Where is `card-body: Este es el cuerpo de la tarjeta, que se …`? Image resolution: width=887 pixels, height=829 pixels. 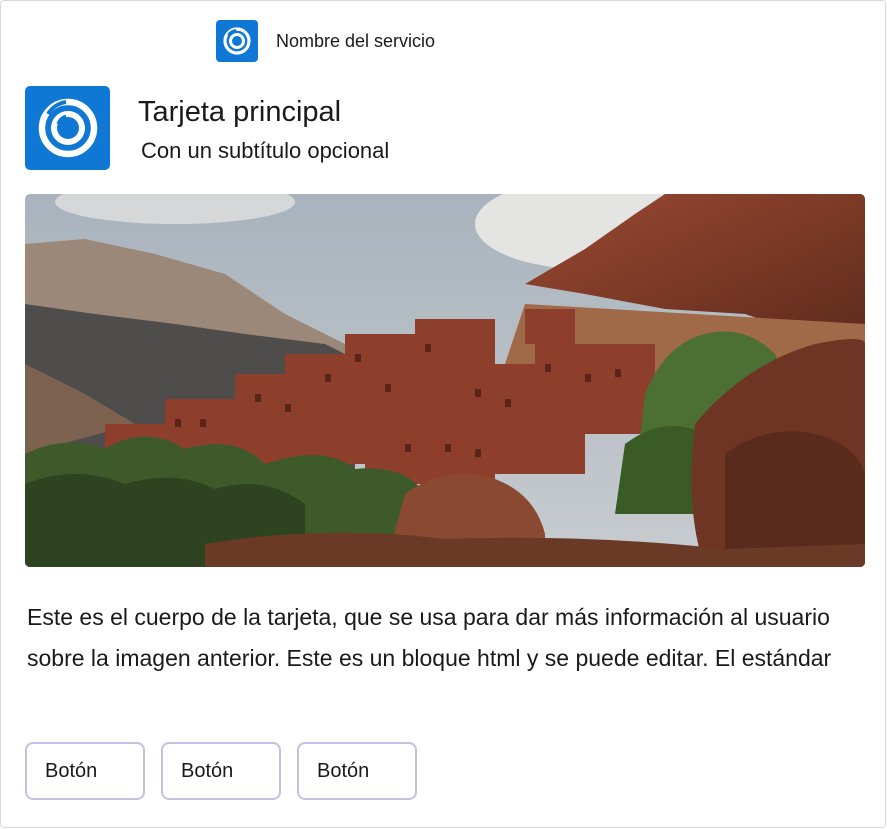 card-body: Este es el cuerpo de la tarjeta, que se … is located at coordinates (429, 637).